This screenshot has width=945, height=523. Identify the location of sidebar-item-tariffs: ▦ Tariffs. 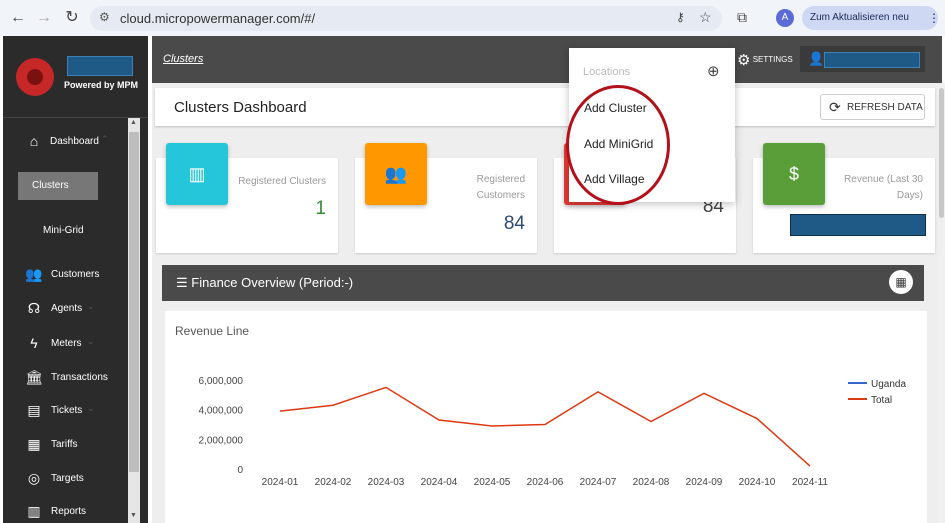
(65, 445).